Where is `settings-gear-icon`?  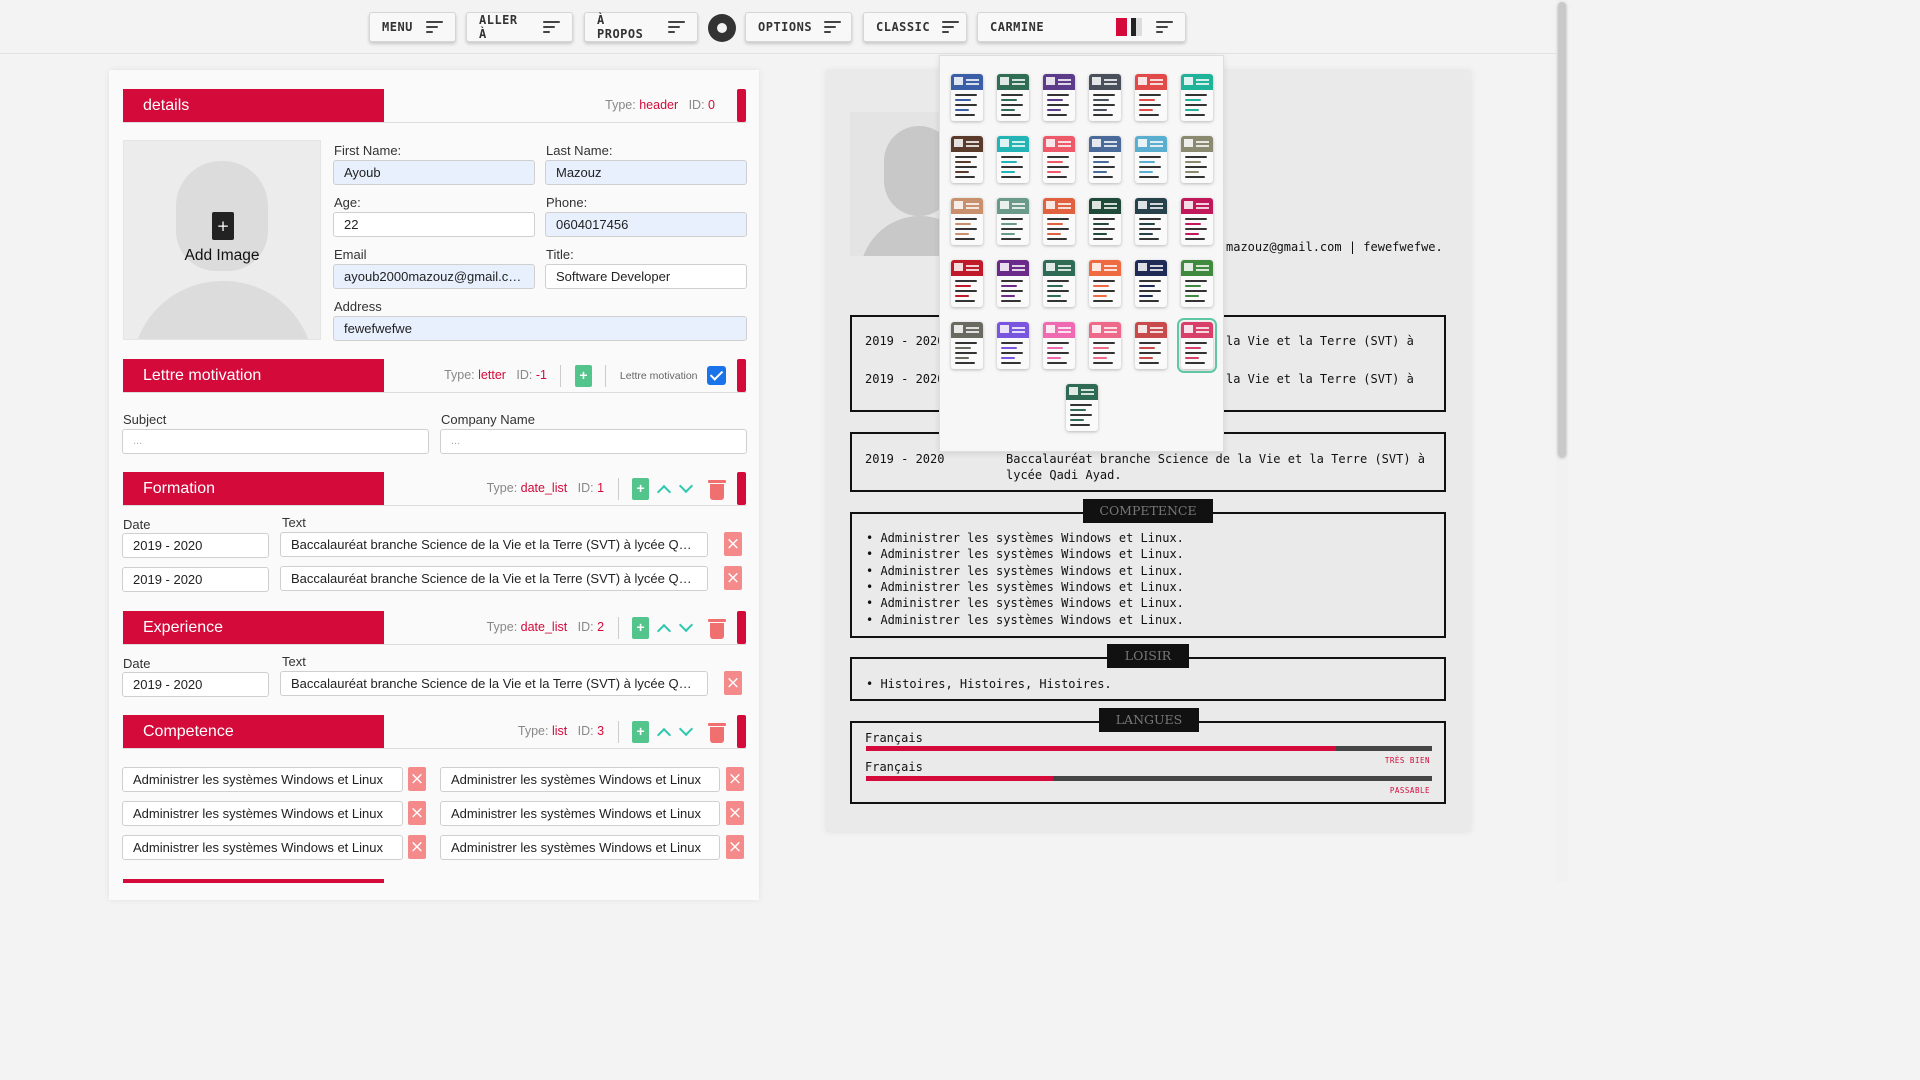 settings-gear-icon is located at coordinates (722, 28).